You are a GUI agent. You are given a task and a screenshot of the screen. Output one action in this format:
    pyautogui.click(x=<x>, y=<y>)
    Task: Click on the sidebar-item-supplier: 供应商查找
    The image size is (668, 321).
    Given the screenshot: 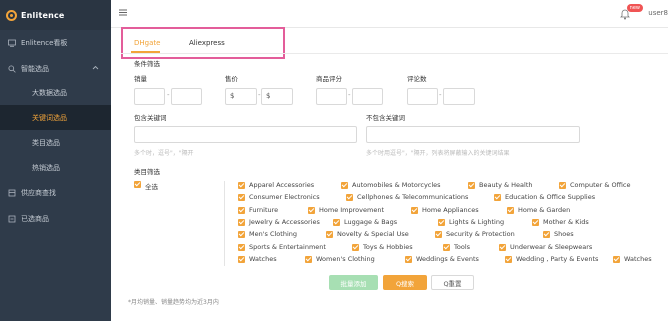 What is the action you would take?
    pyautogui.click(x=55, y=193)
    